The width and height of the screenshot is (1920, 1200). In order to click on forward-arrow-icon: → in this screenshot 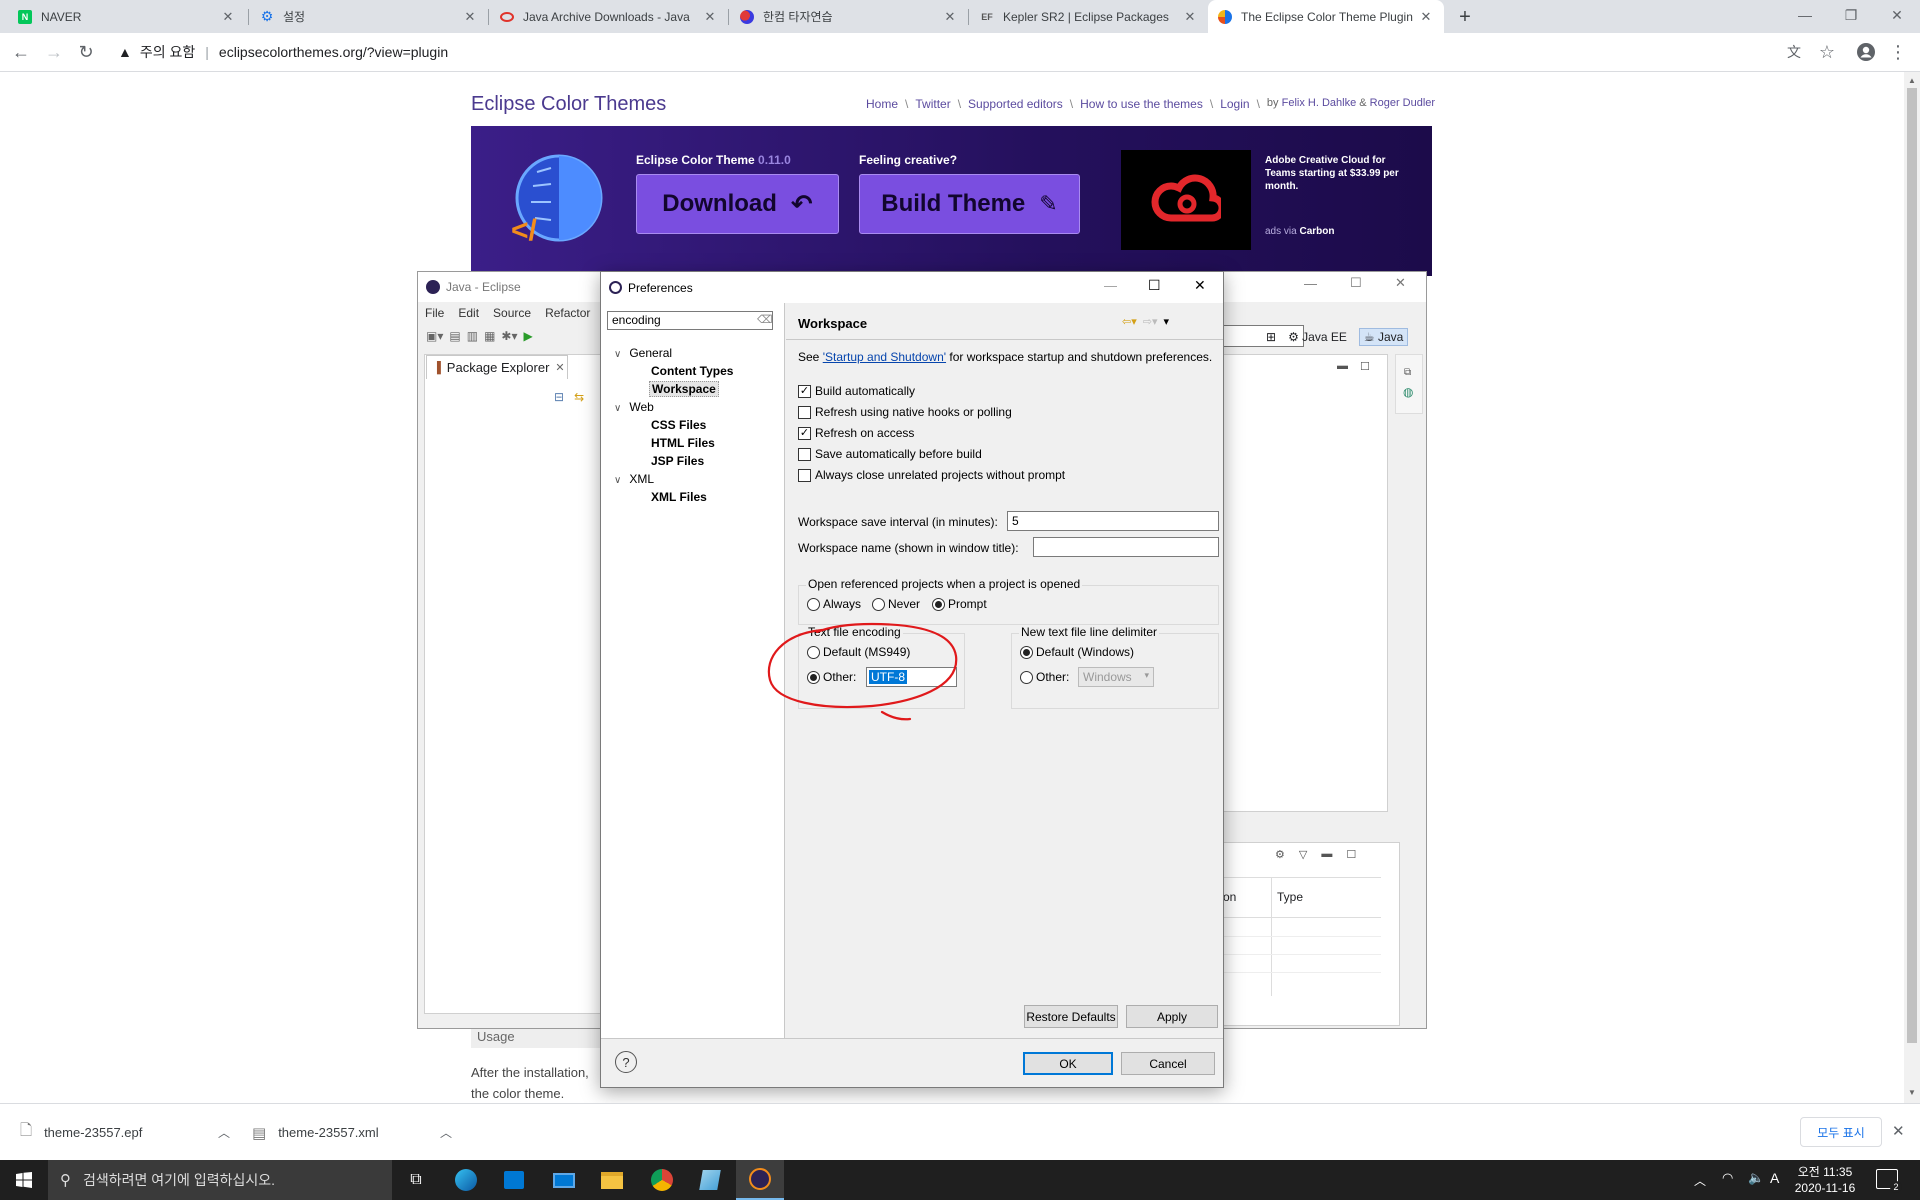, I will do `click(54, 52)`.